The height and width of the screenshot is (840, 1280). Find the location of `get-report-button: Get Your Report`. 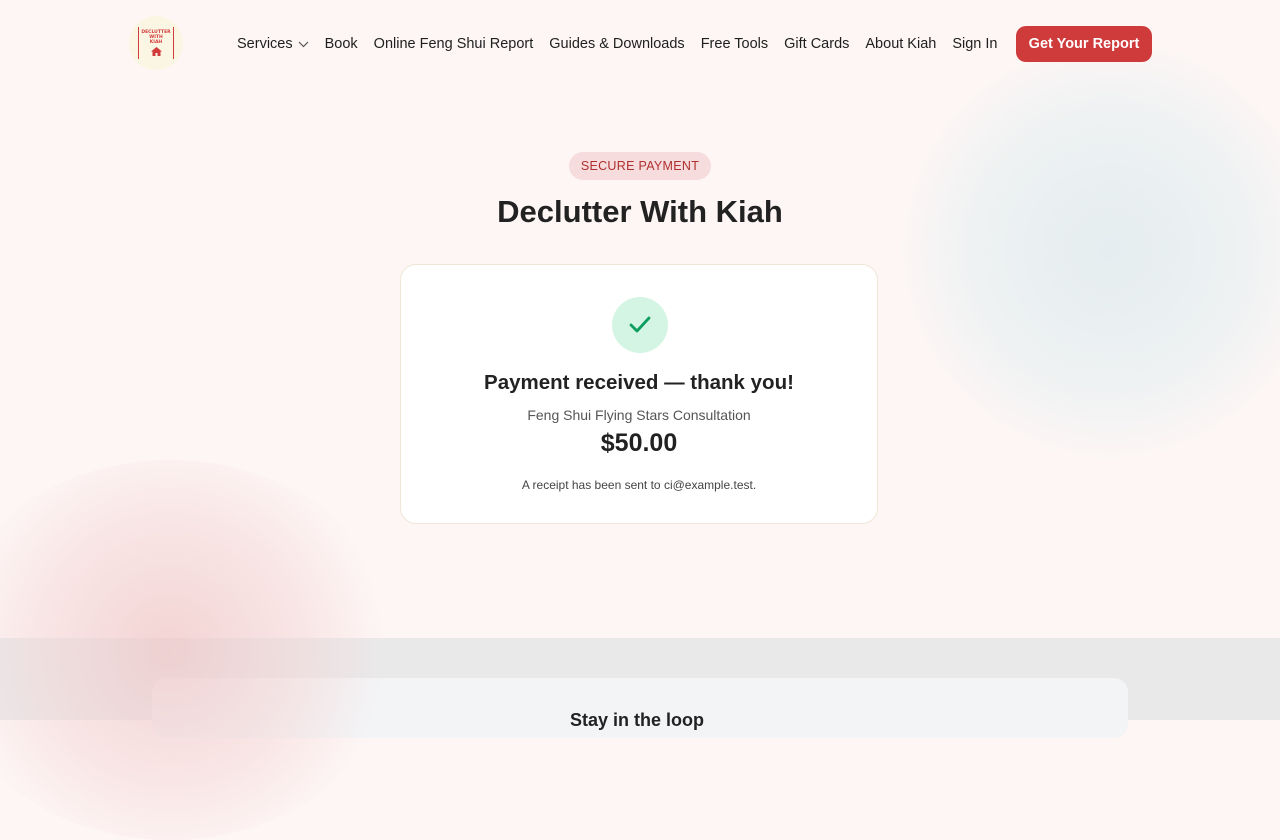

get-report-button: Get Your Report is located at coordinates (1084, 44).